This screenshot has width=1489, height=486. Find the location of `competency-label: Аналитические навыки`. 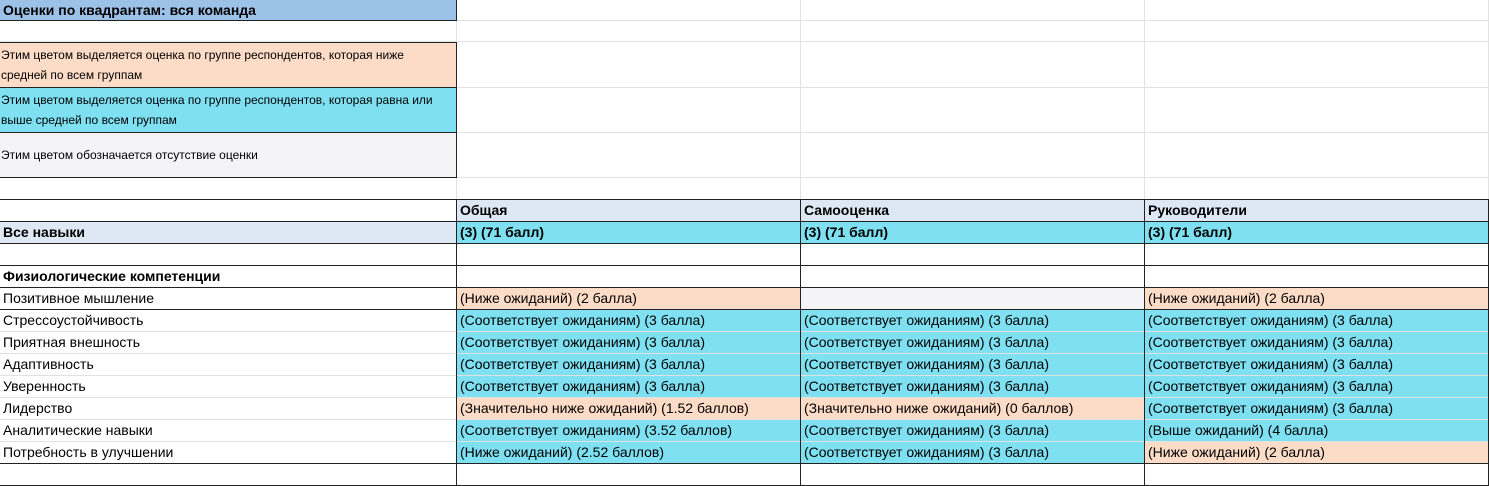

competency-label: Аналитические навыки is located at coordinates (228, 431).